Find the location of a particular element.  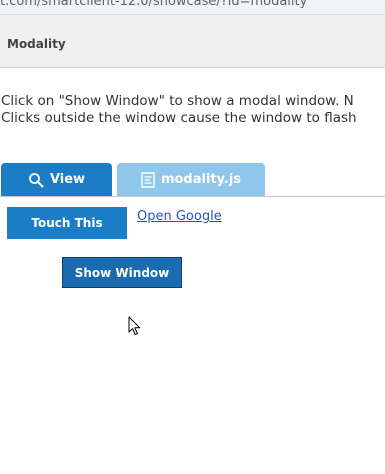

tab-modality-js-label: modality.js is located at coordinates (201, 179).